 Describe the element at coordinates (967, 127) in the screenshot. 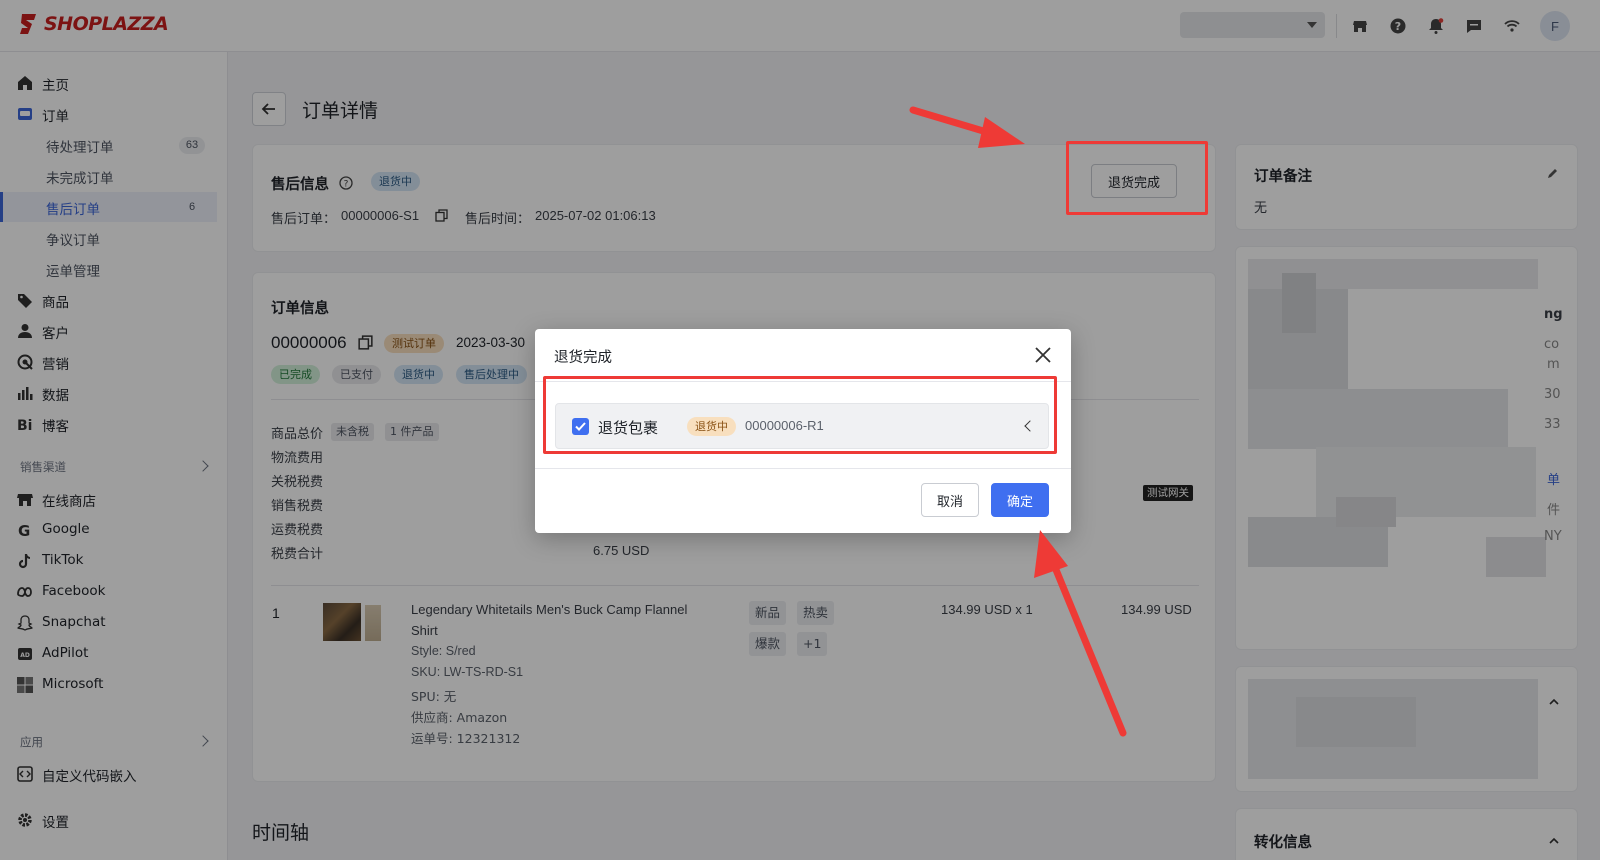

I see `annotation-arrow-top` at that location.